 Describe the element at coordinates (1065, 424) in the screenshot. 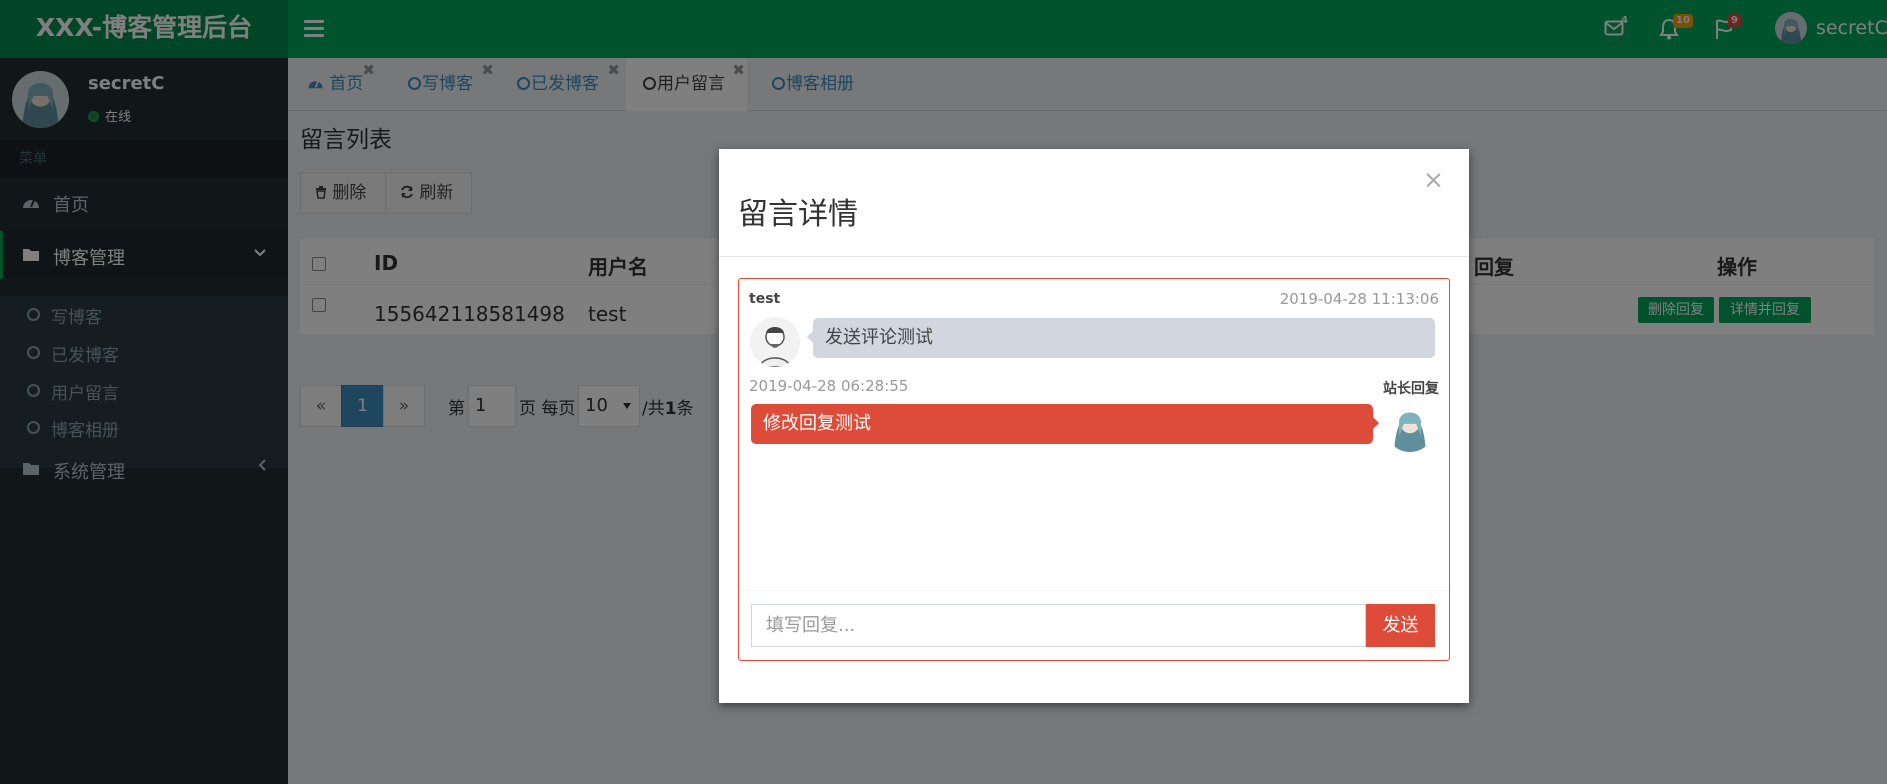

I see `reply-bubble: 修改回复测试` at that location.